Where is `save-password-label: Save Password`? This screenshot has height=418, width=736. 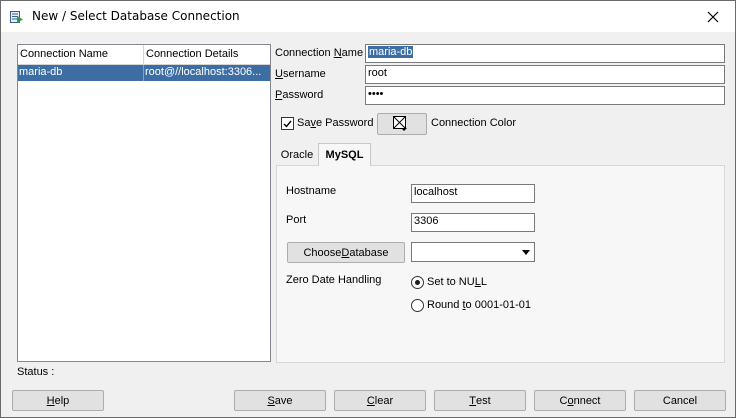 save-password-label: Save Password is located at coordinates (335, 123).